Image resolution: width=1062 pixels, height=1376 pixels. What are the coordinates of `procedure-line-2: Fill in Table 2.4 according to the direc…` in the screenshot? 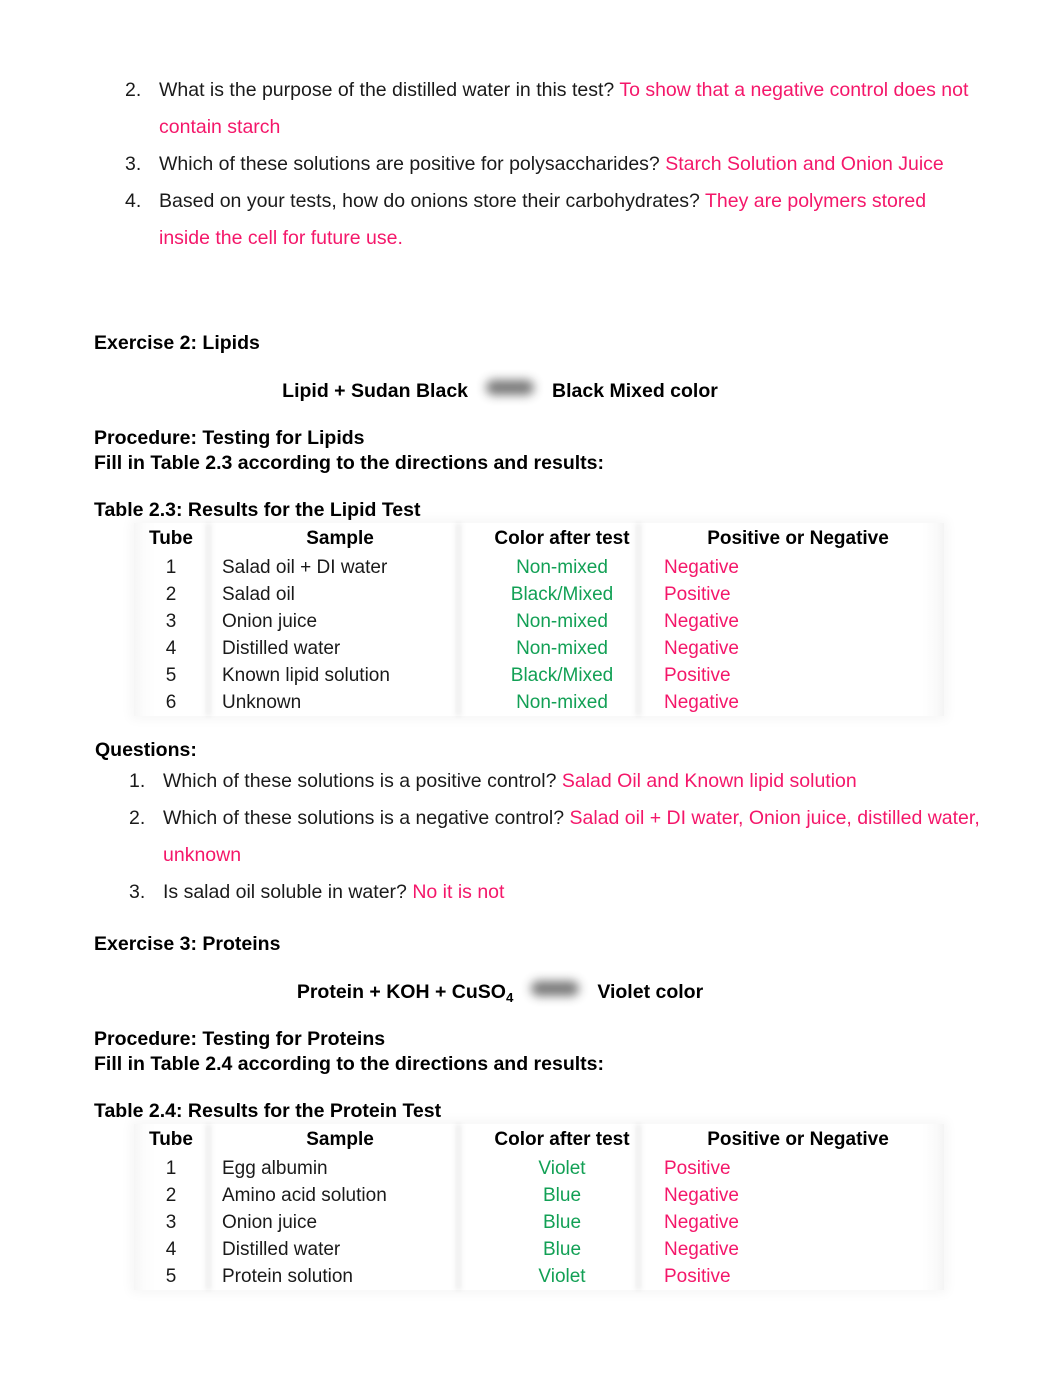 It's located at (349, 1064).